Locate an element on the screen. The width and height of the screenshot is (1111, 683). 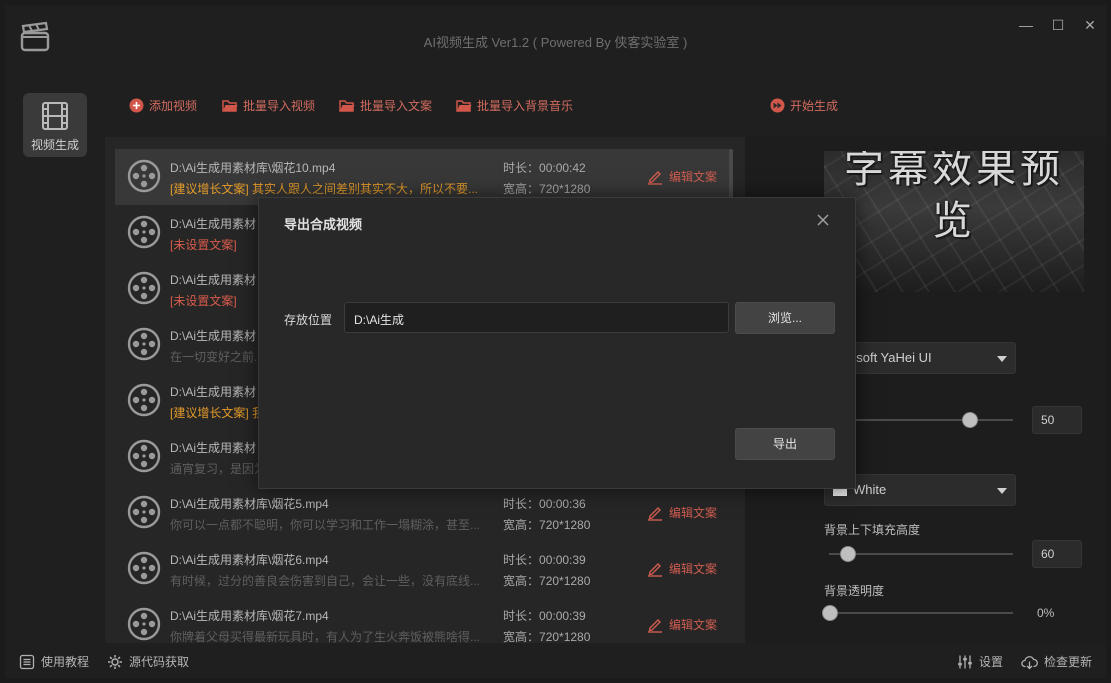
add-video-label: 添加视频 is located at coordinates (173, 106).